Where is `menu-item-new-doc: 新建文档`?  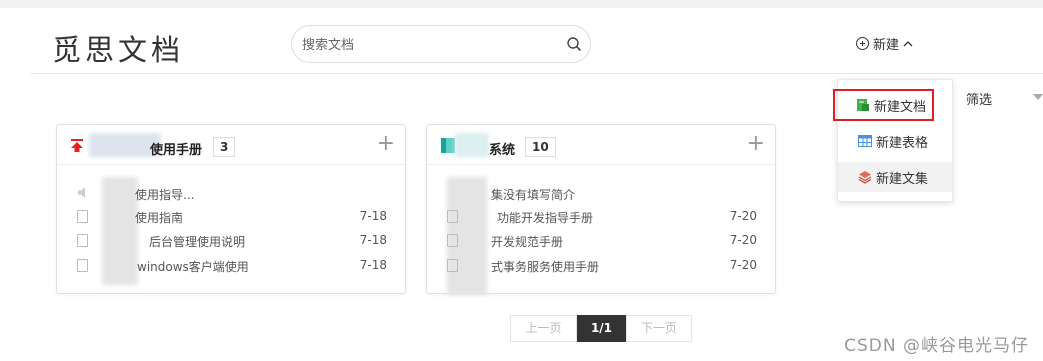 menu-item-new-doc: 新建文档 is located at coordinates (883, 105).